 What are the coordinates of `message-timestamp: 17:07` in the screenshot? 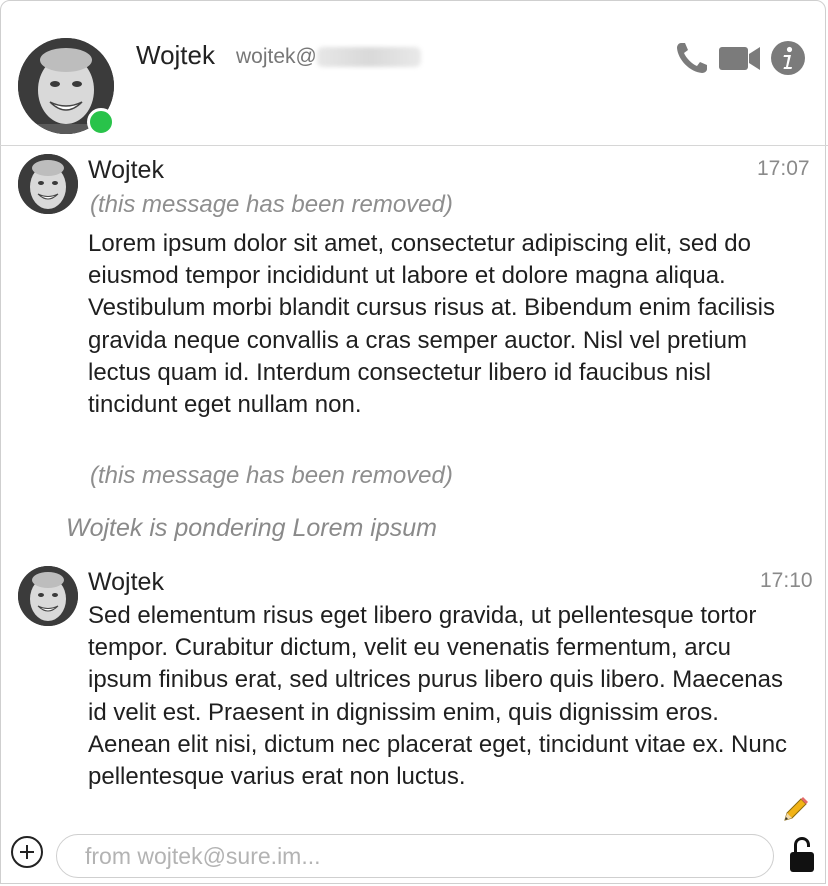 It's located at (783, 168).